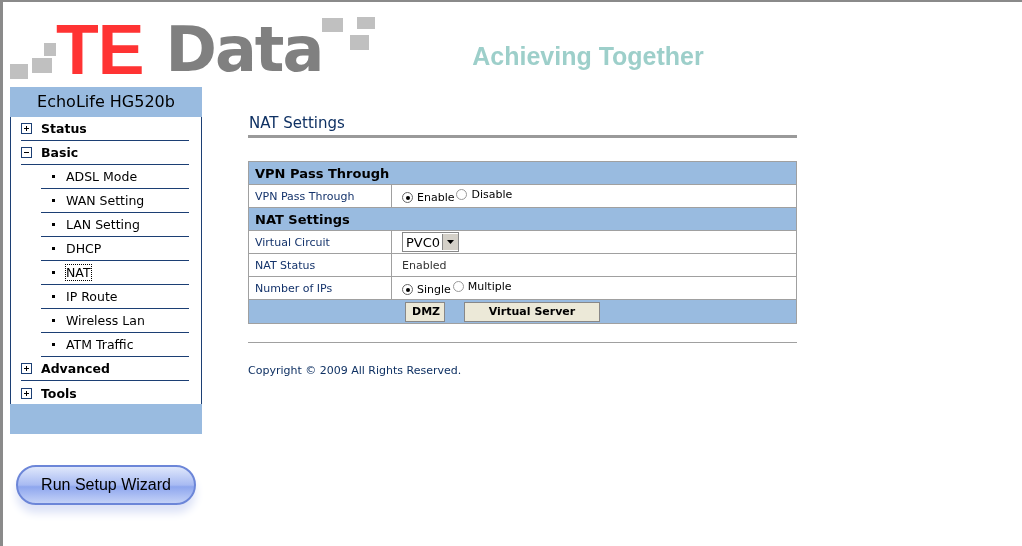 The width and height of the screenshot is (1022, 546). Describe the element at coordinates (492, 194) in the screenshot. I see `radio-label: Disable` at that location.